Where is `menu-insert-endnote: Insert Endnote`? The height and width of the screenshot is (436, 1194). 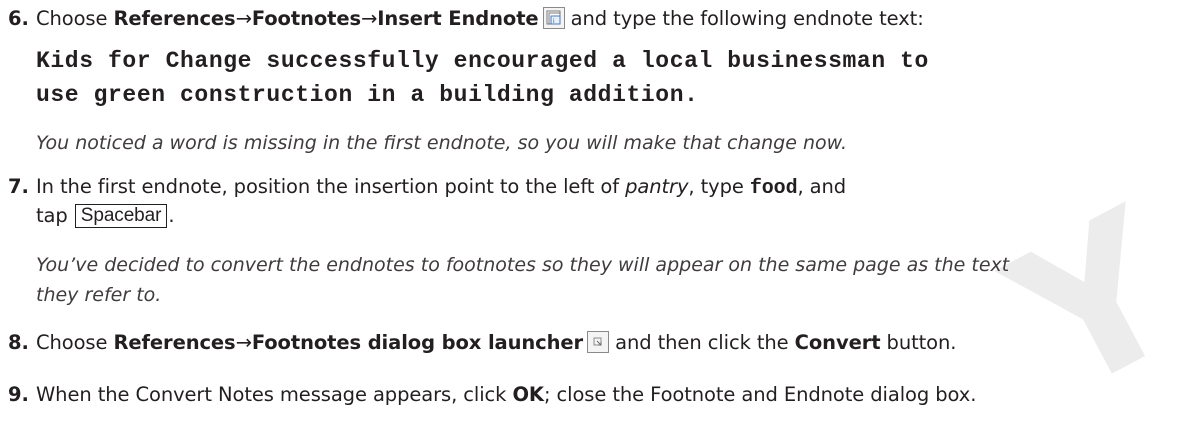 menu-insert-endnote: Insert Endnote is located at coordinates (458, 18).